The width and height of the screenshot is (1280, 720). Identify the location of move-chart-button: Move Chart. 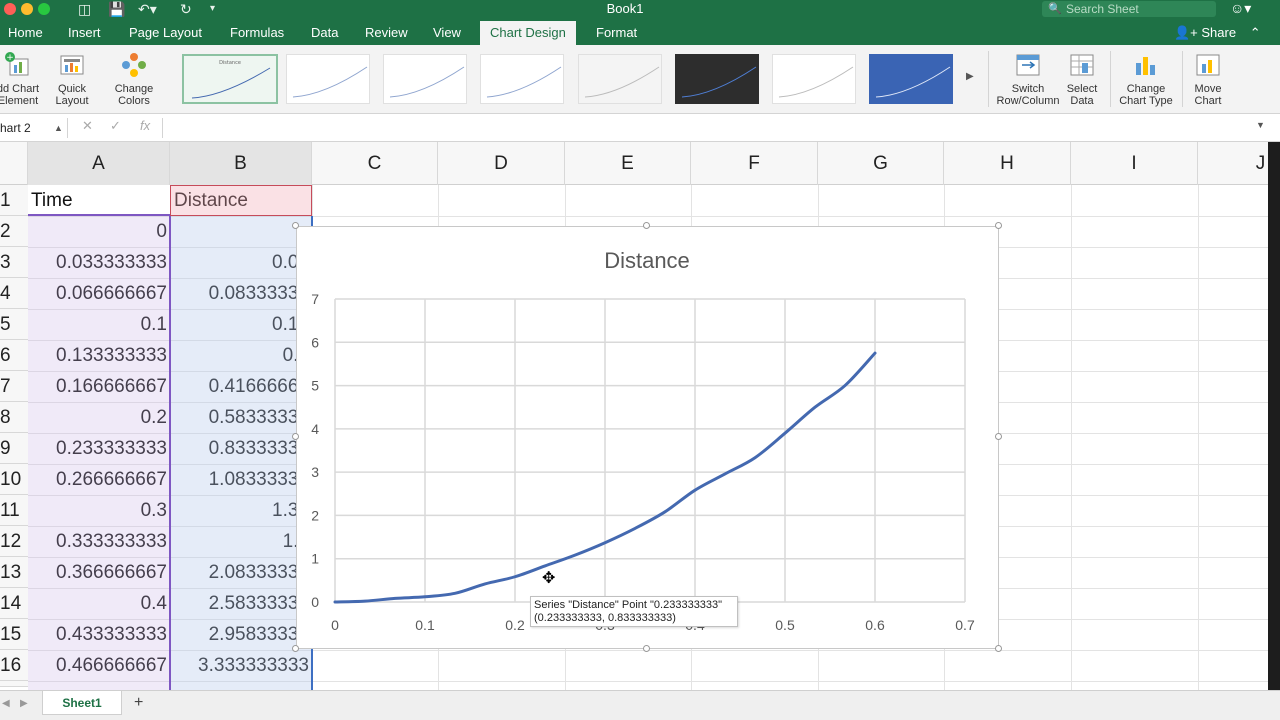
(1208, 79).